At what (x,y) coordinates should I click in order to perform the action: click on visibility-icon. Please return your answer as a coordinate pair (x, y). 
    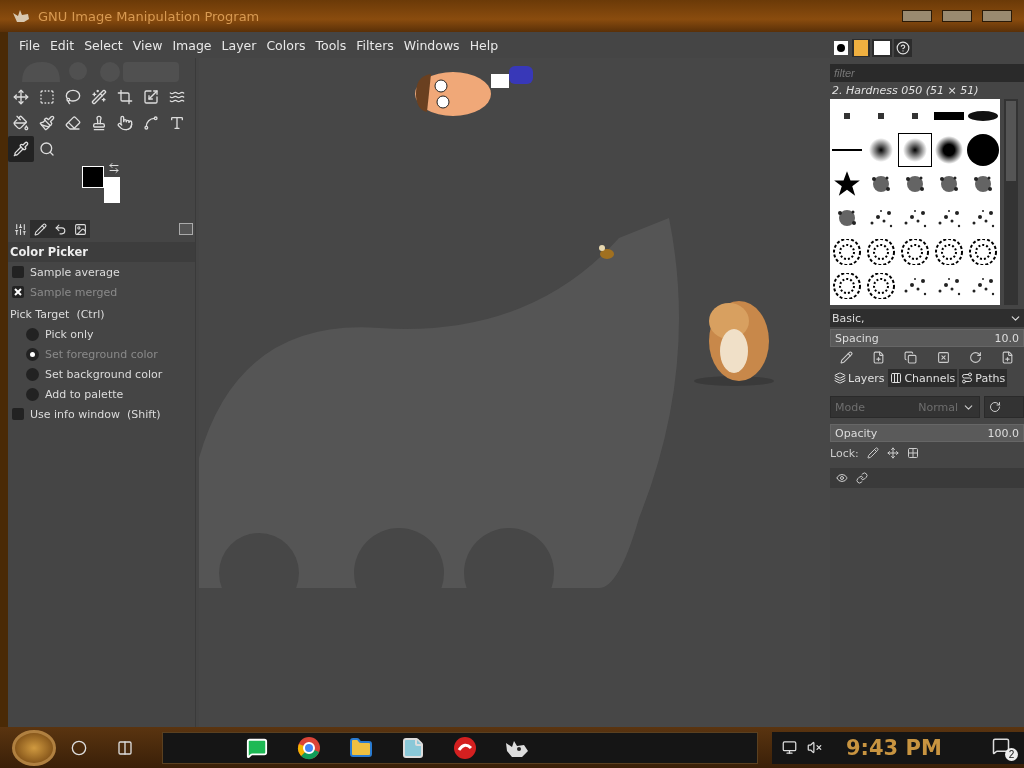
    Looking at the image, I should click on (842, 478).